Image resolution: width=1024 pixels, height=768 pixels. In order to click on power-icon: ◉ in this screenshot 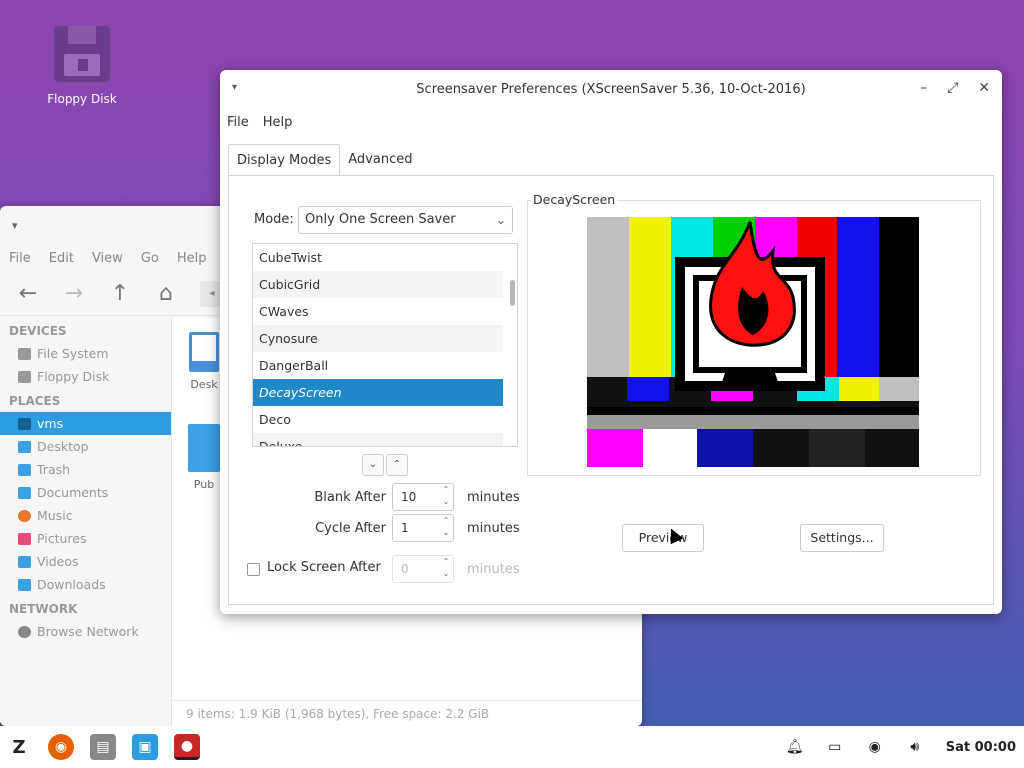, I will do `click(875, 747)`.